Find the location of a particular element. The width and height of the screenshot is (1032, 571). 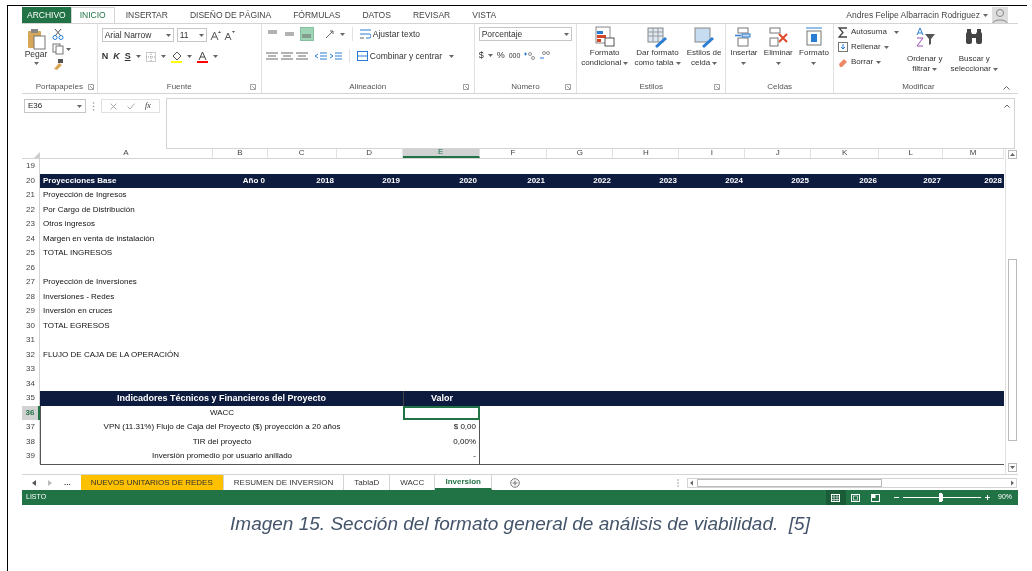

vertical-scrollbar is located at coordinates (1011, 311).